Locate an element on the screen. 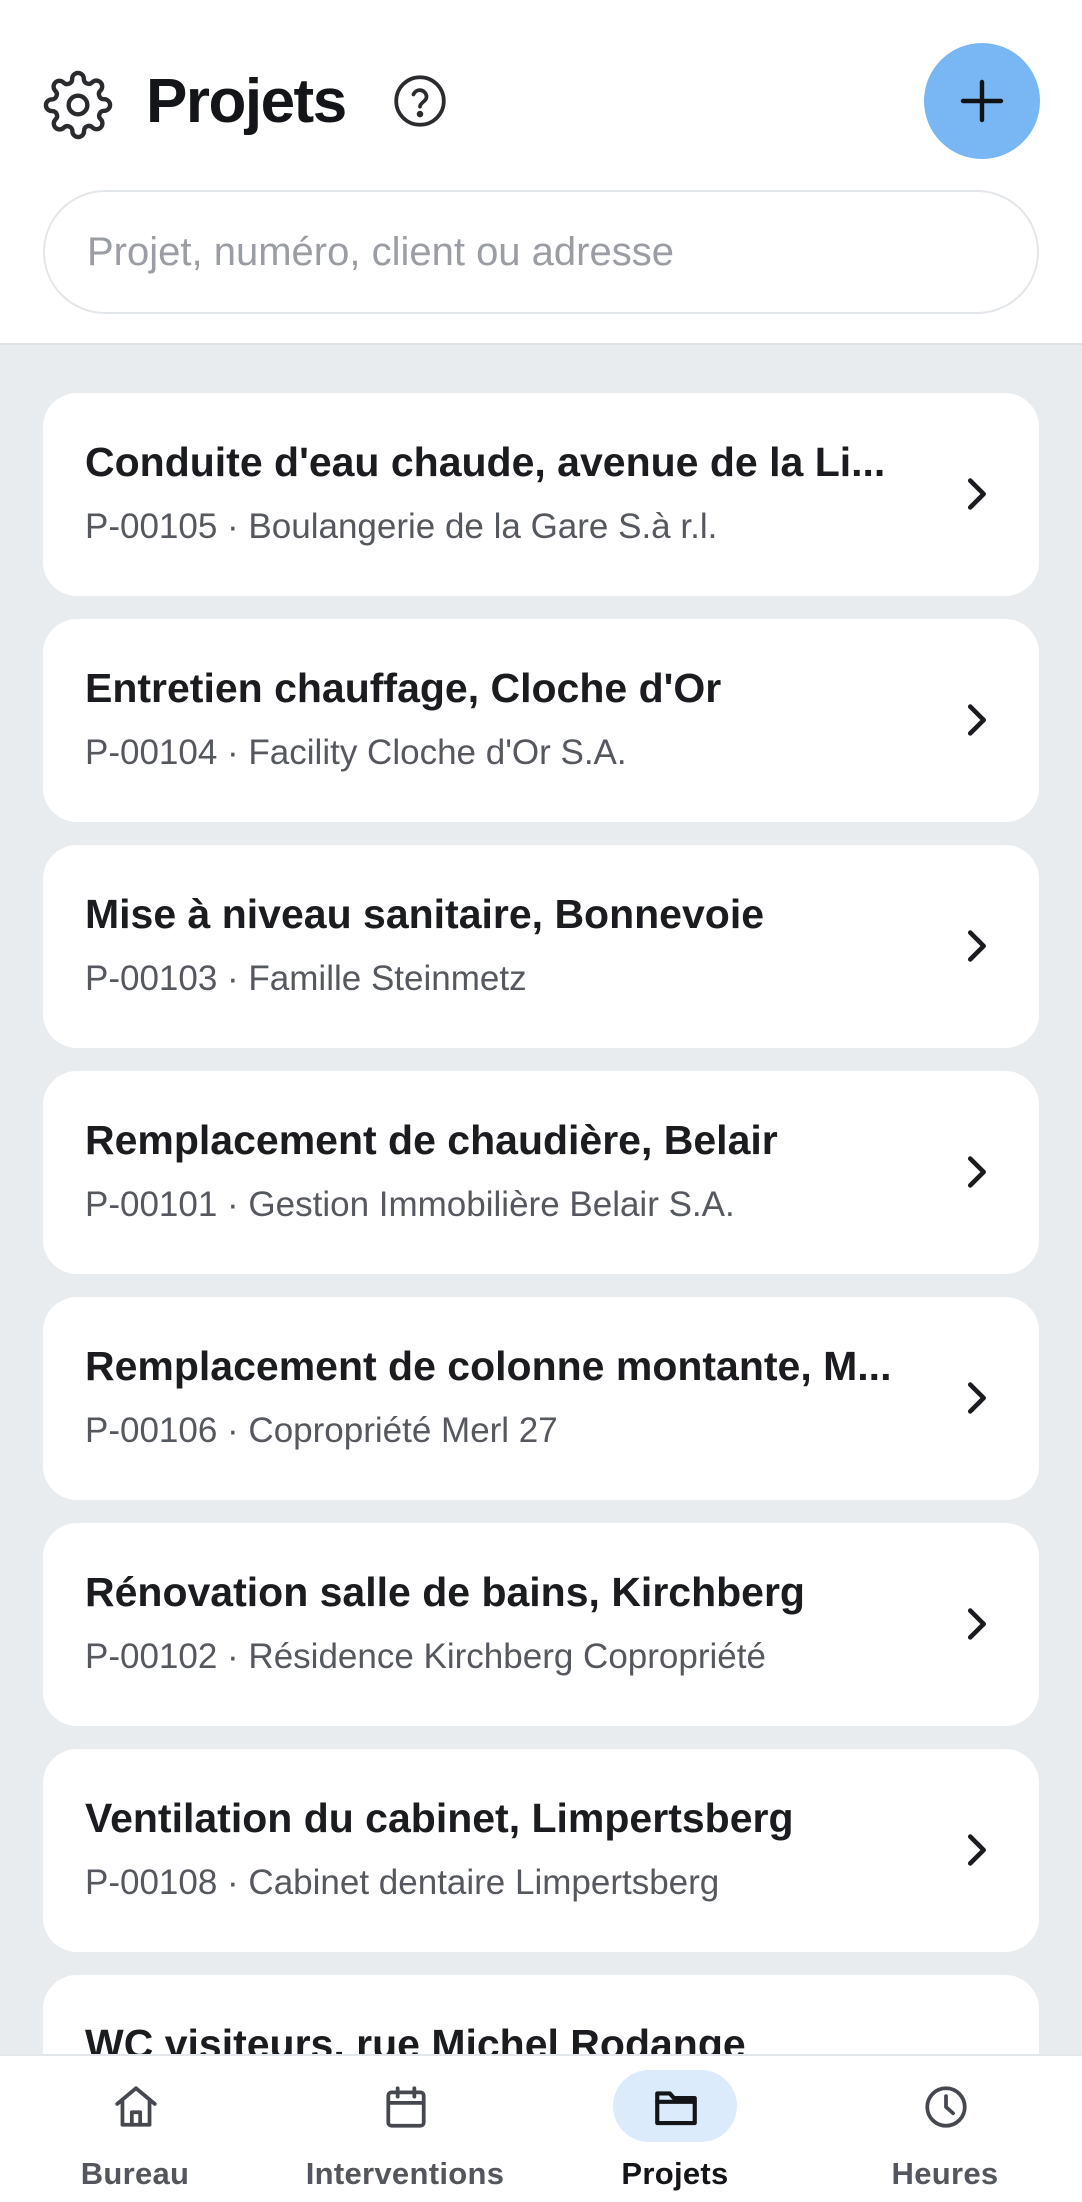 This screenshot has width=1082, height=2202. project-title: Entretien chauffage, Cloche d'Or is located at coordinates (403, 688).